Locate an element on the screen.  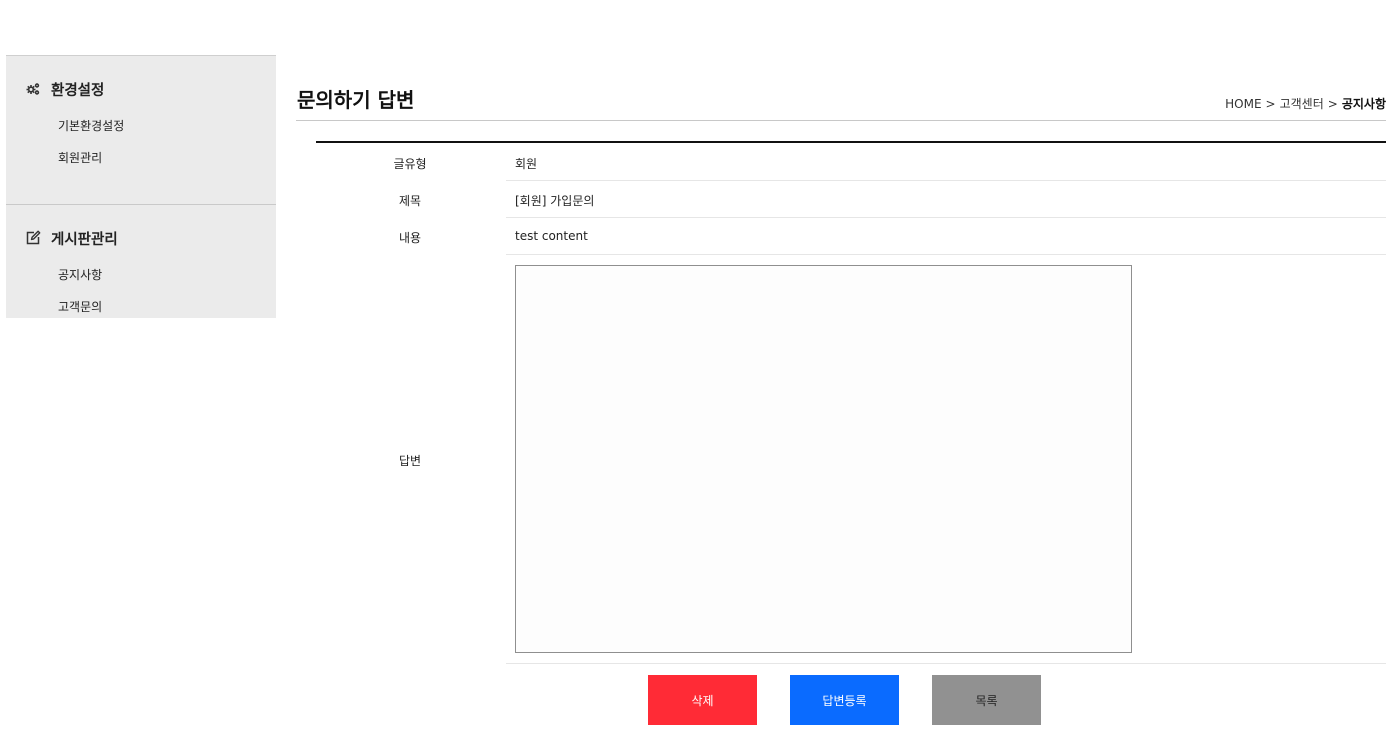
sidebar-item-notice: 공지사항 is located at coordinates (141, 275).